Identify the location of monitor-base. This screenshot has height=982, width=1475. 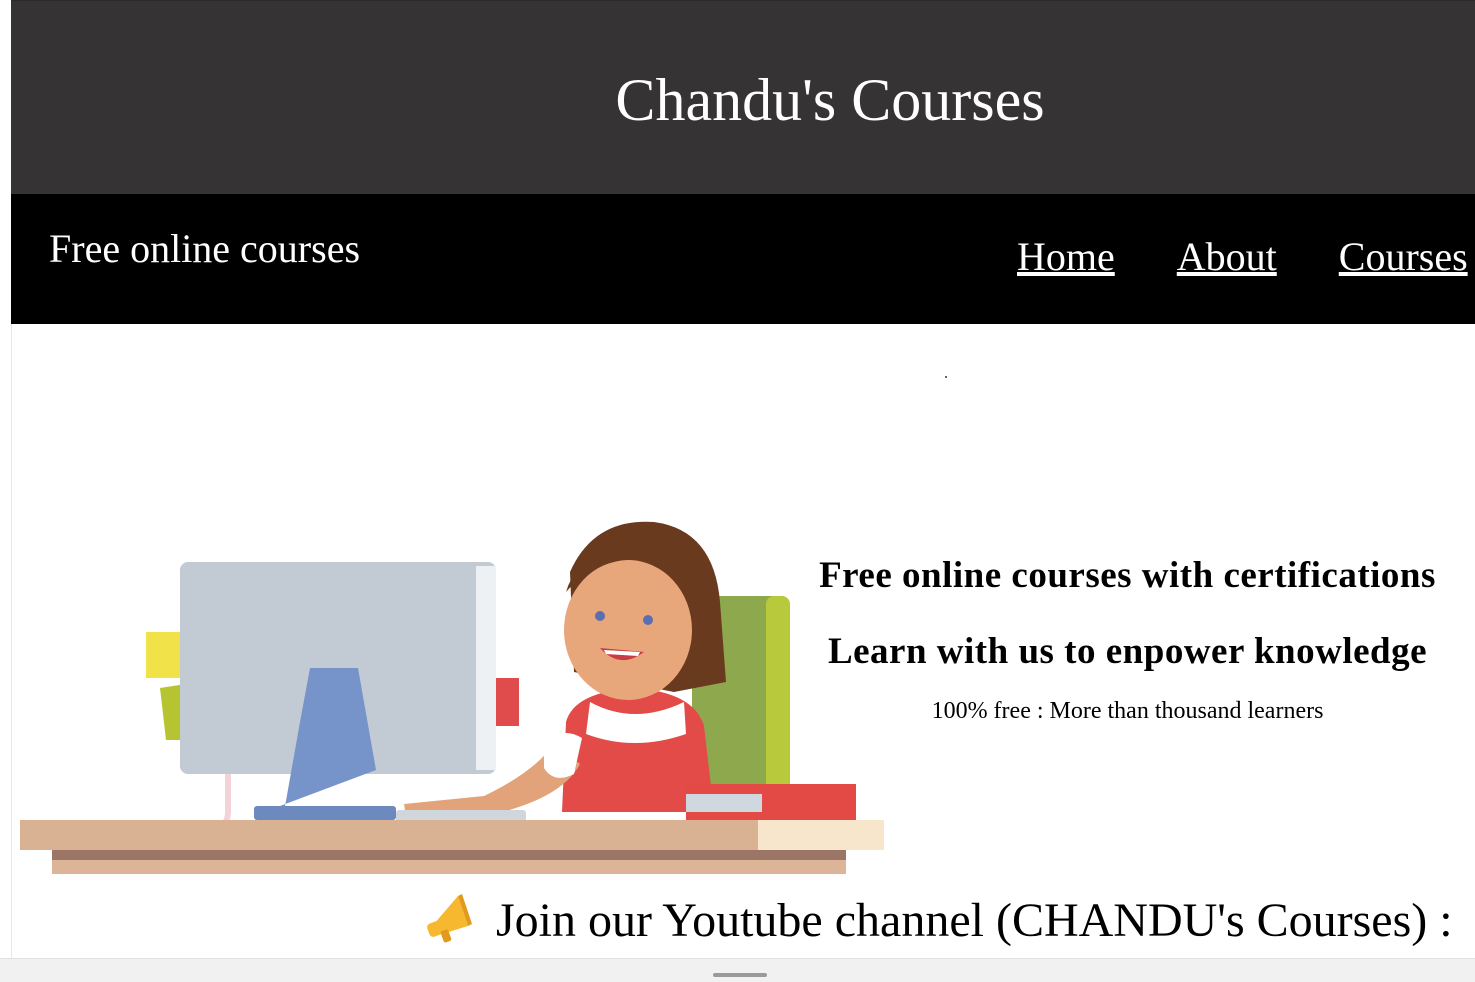
(325, 813).